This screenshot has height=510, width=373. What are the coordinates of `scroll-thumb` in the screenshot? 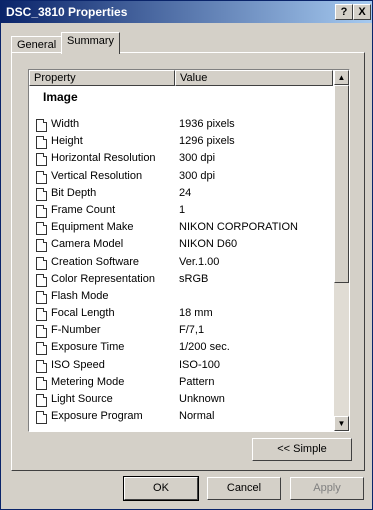 It's located at (341, 184).